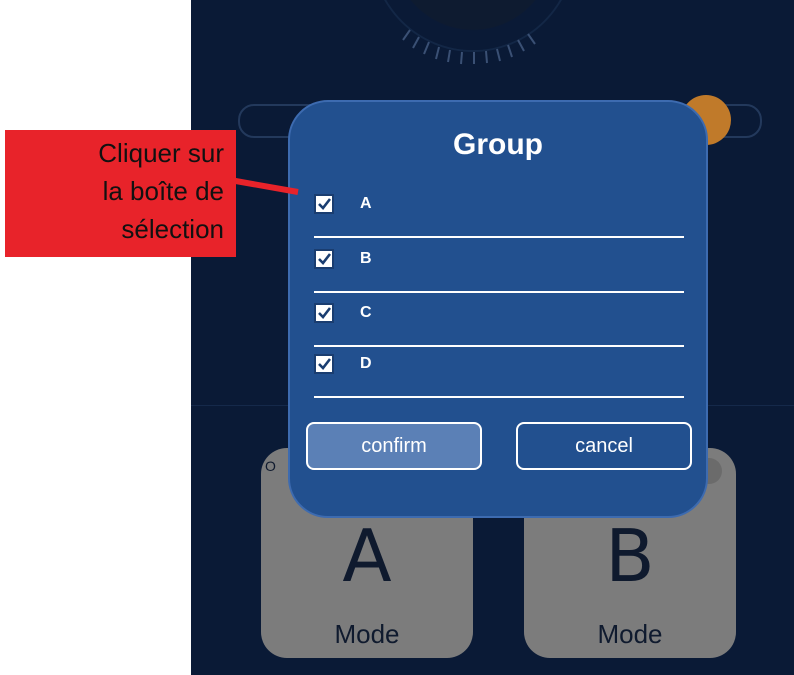 This screenshot has height=675, width=794. Describe the element at coordinates (264, 186) in the screenshot. I see `annotation-pointer` at that location.